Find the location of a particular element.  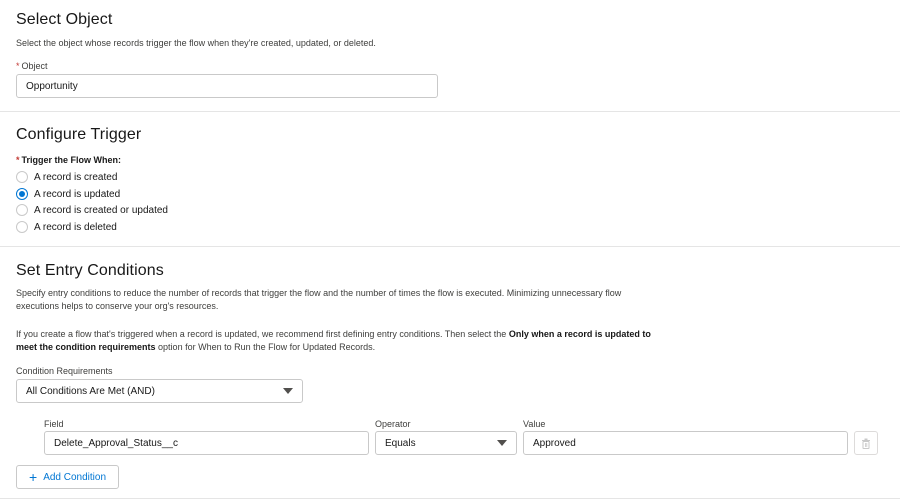

radio-option-created: A record is created is located at coordinates (66, 177).